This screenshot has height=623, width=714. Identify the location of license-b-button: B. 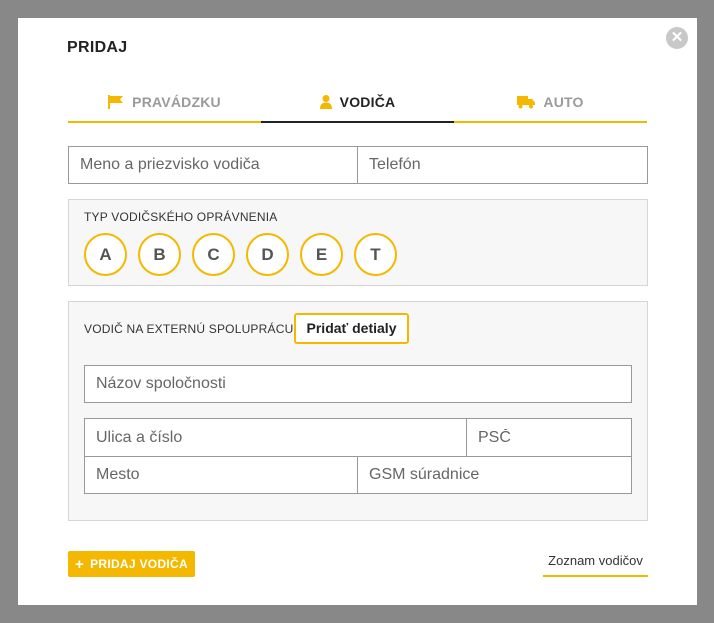
(159, 254).